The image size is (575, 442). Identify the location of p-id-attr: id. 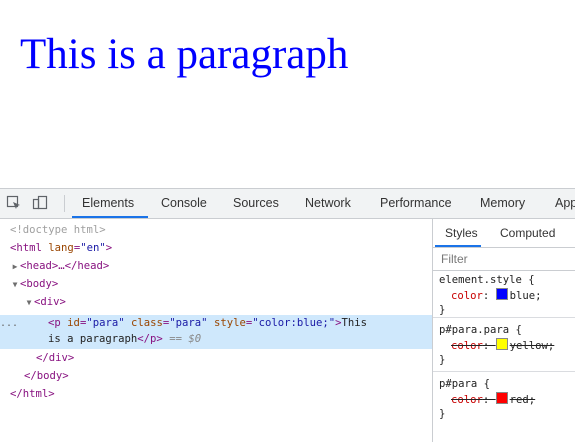
(73, 323).